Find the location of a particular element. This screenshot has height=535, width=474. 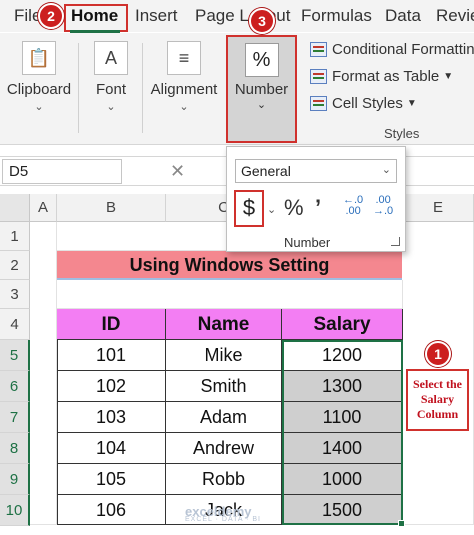

row-header-3: 3 is located at coordinates (15, 294).